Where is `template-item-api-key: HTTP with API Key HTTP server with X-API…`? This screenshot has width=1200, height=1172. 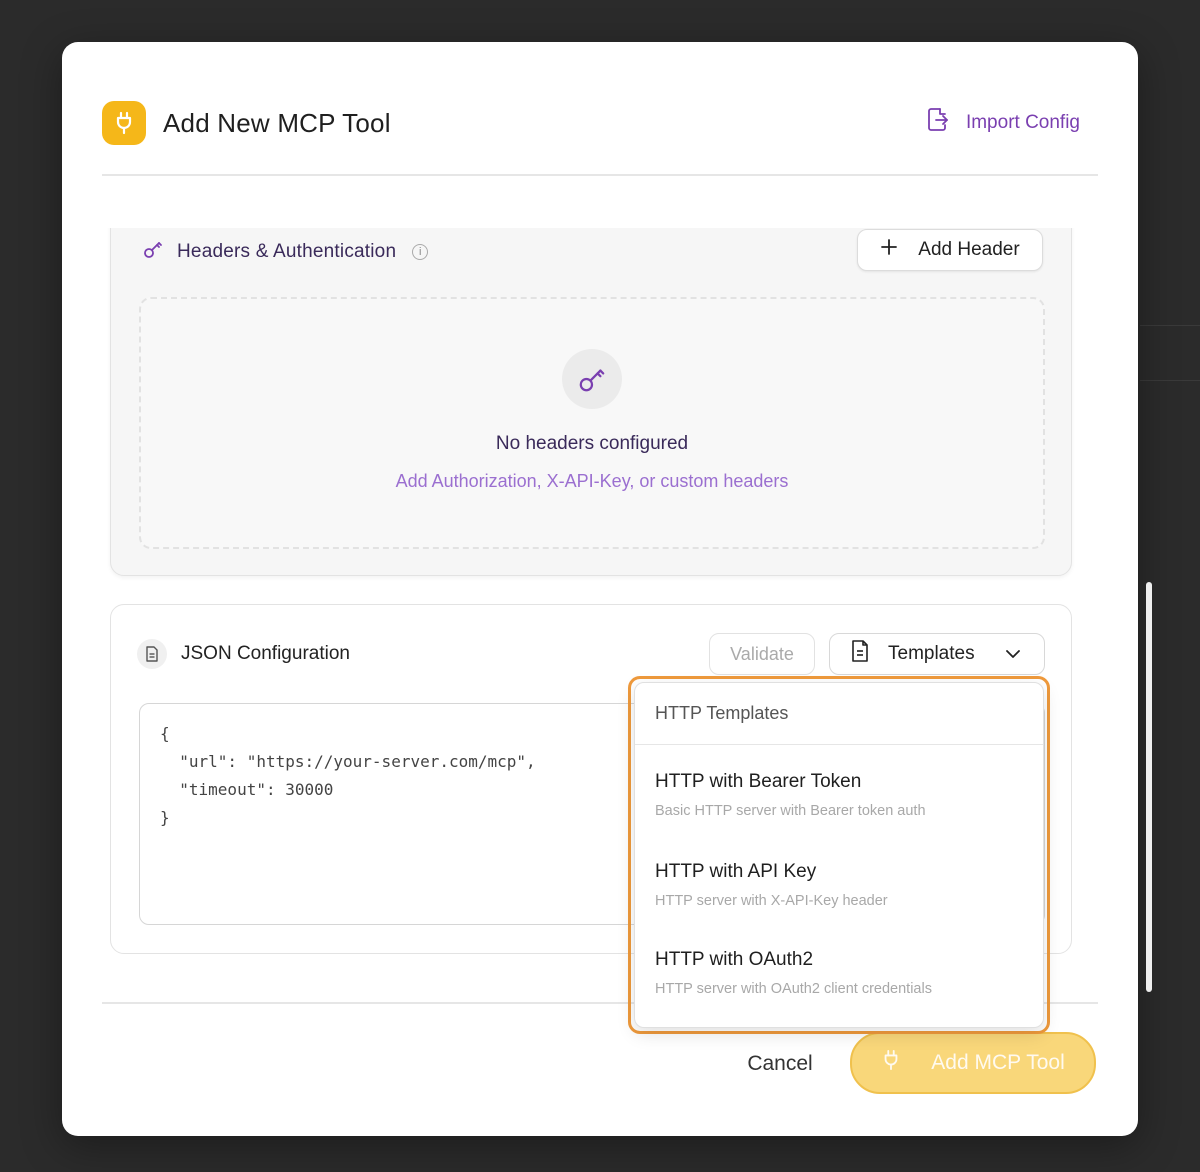
template-item-api-key: HTTP with API Key HTTP server with X-API… is located at coordinates (844, 885).